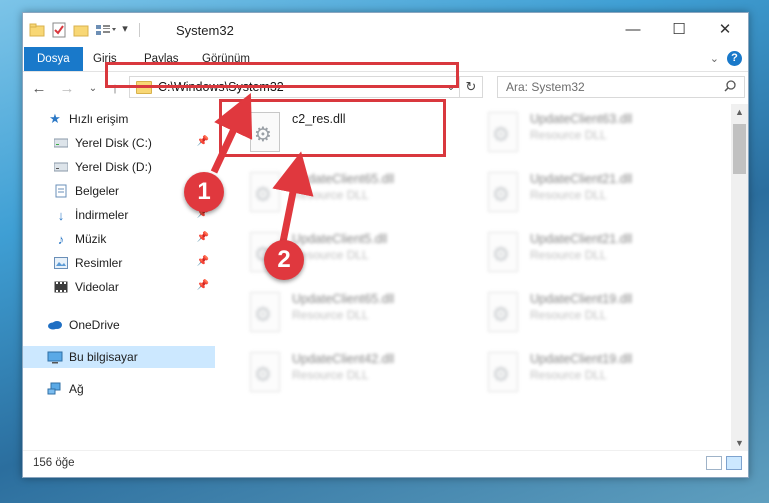 The height and width of the screenshot is (503, 769). Describe the element at coordinates (340, 239) in the screenshot. I see `file-name: UpdateClient5.dll` at that location.